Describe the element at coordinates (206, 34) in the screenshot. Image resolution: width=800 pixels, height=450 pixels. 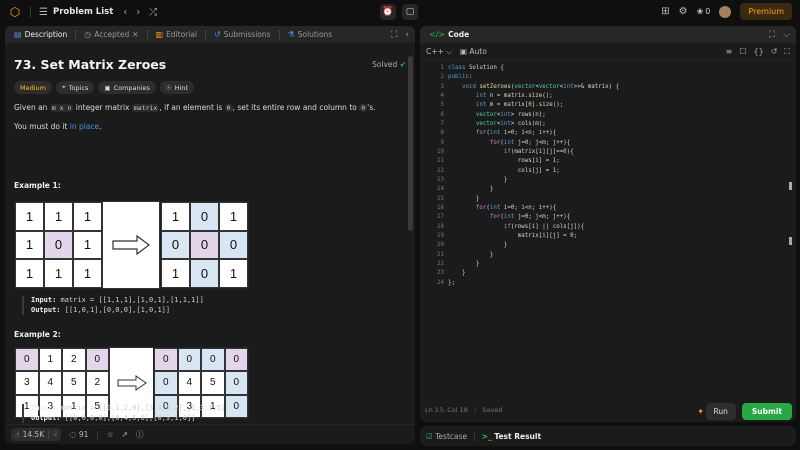
I see `tab-separator` at that location.